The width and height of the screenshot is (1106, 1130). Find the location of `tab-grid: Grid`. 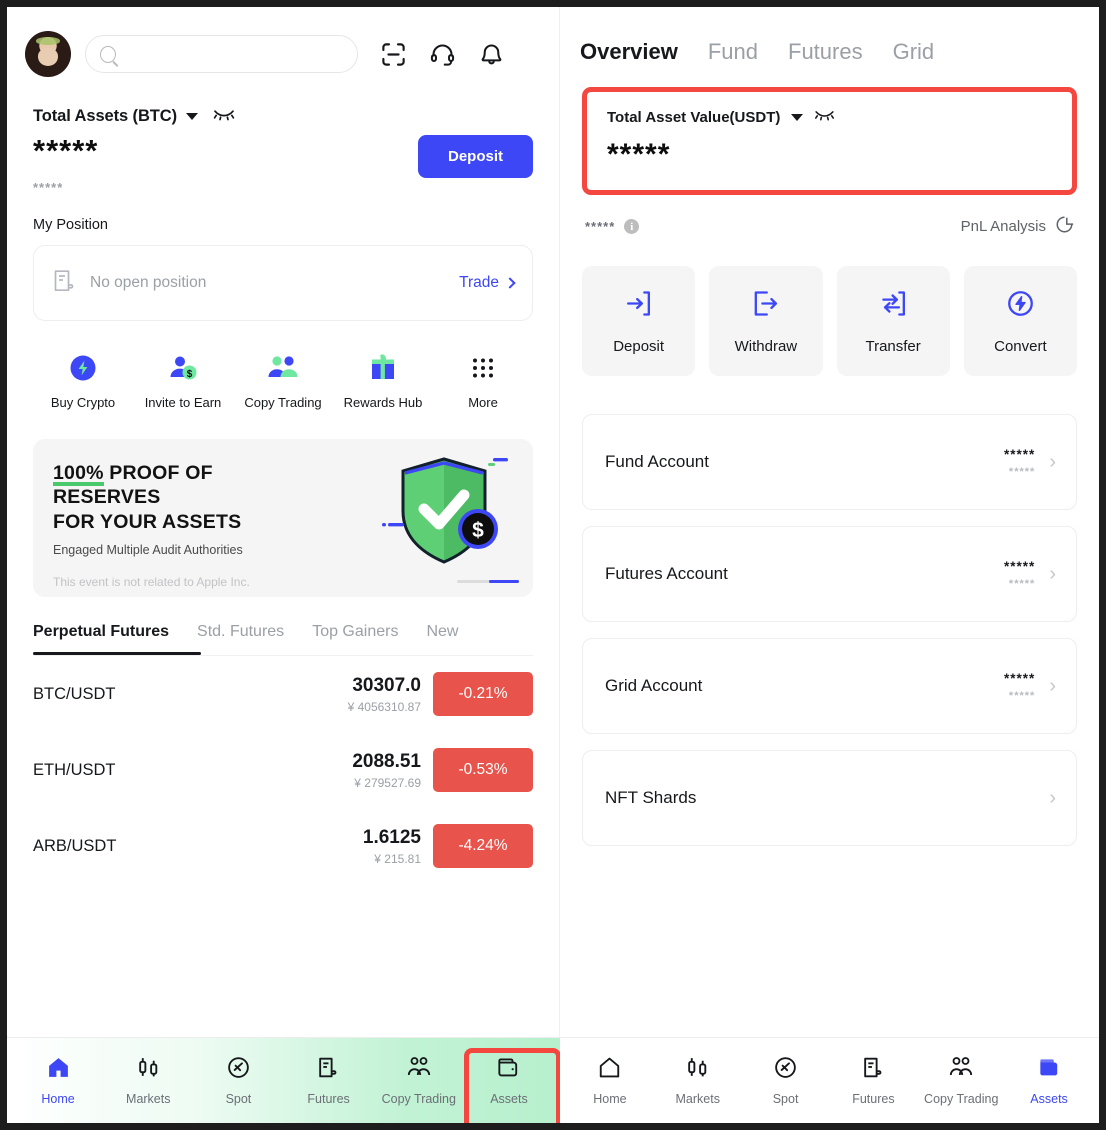

tab-grid: Grid is located at coordinates (914, 52).